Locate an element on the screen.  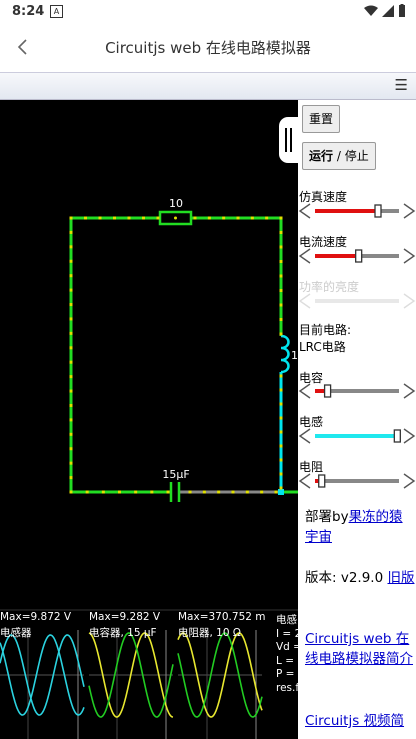
capacitance-slider is located at coordinates (357, 391).